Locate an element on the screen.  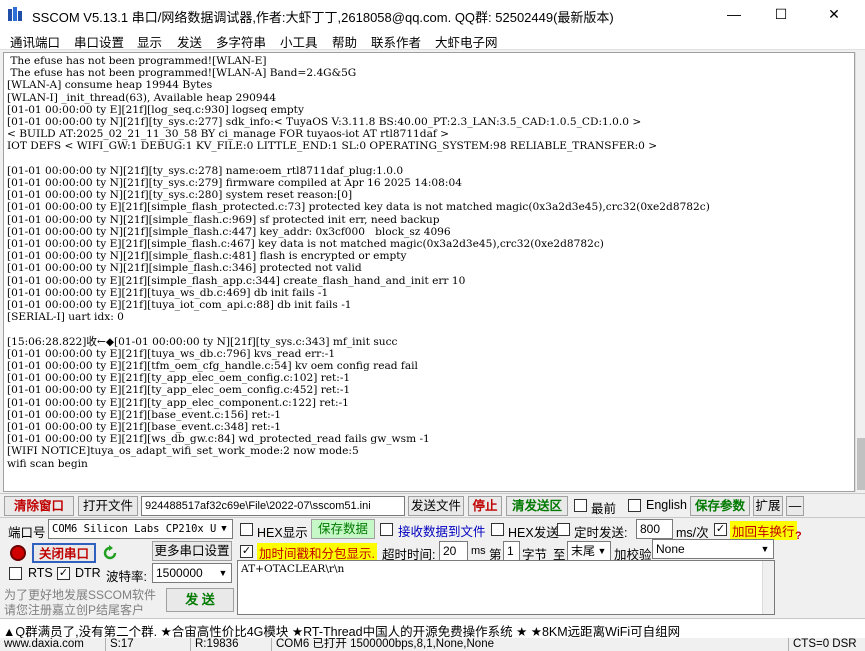
port-select: COM6 Silicon Labs CP210x U ▼ is located at coordinates (140, 529).